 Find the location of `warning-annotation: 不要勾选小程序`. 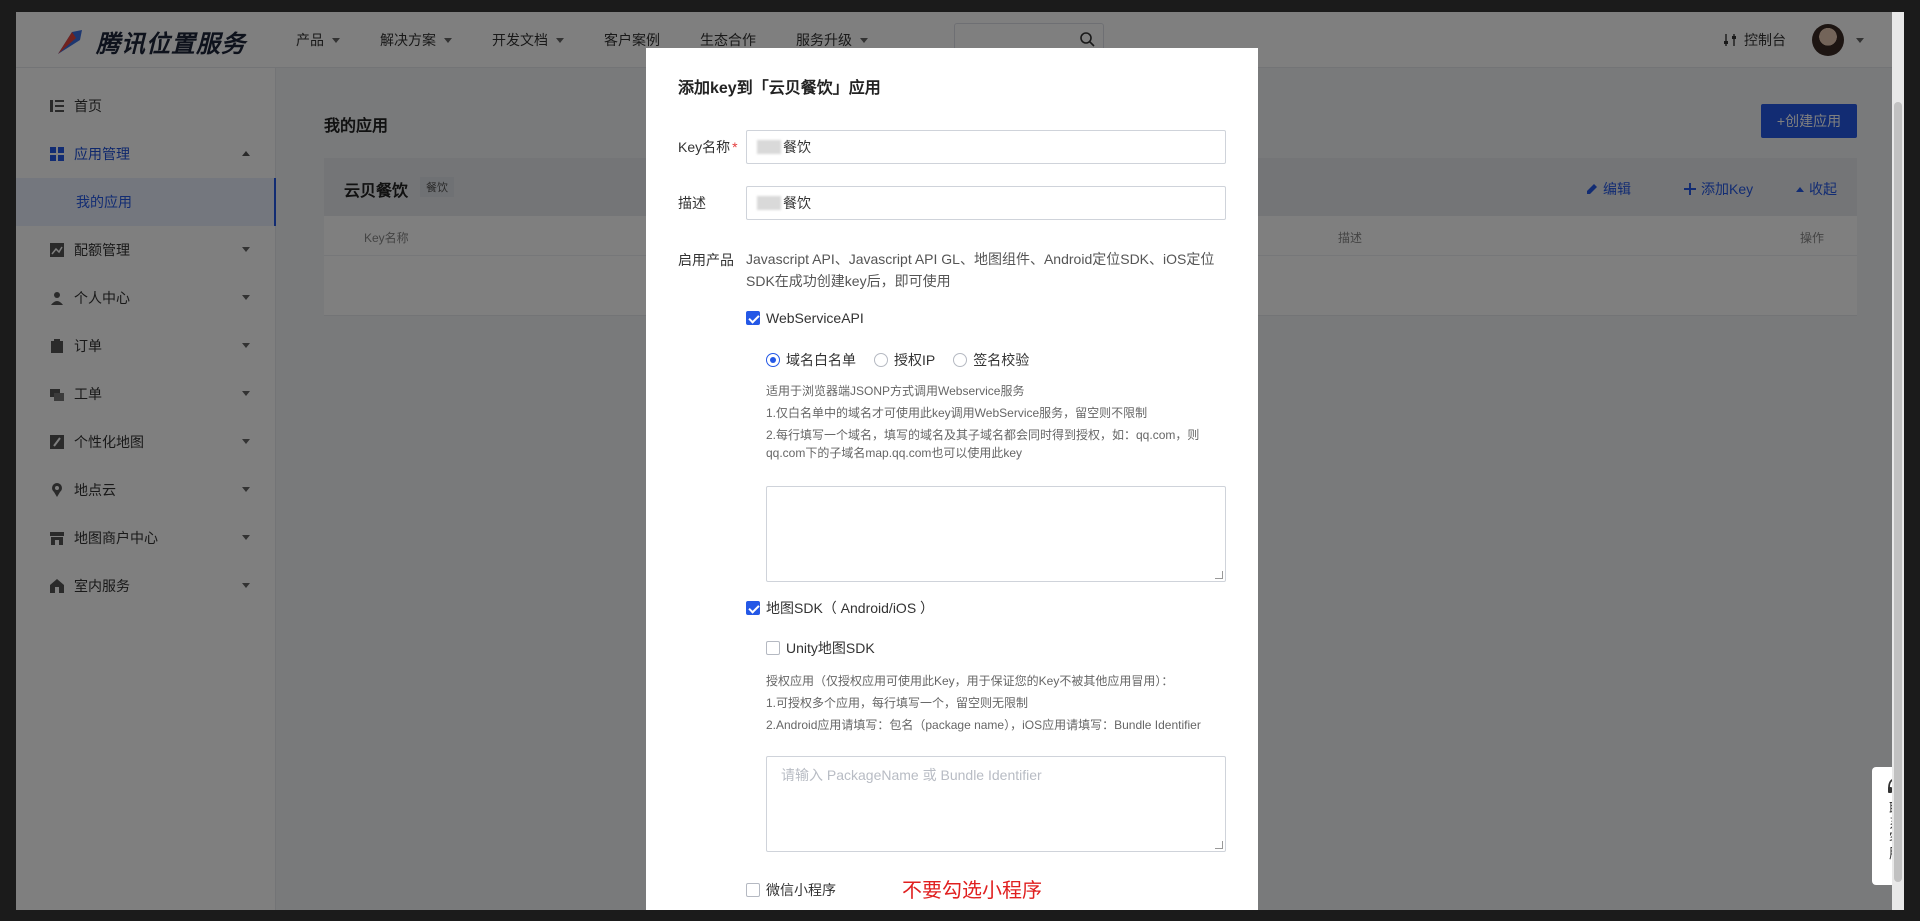

warning-annotation: 不要勾选小程序 is located at coordinates (972, 891).